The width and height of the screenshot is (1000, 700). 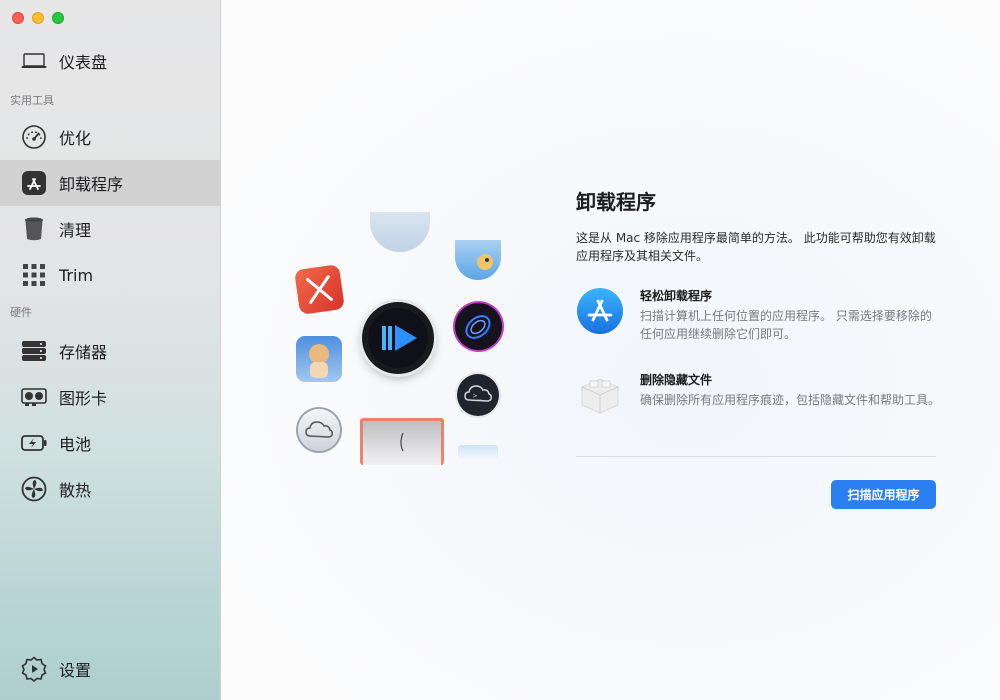 I want to click on sidebar-item-label: Trim, so click(x=76, y=275).